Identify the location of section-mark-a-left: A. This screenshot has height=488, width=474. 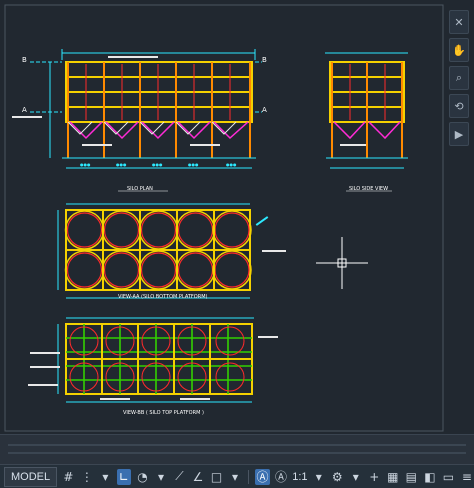
(24, 110).